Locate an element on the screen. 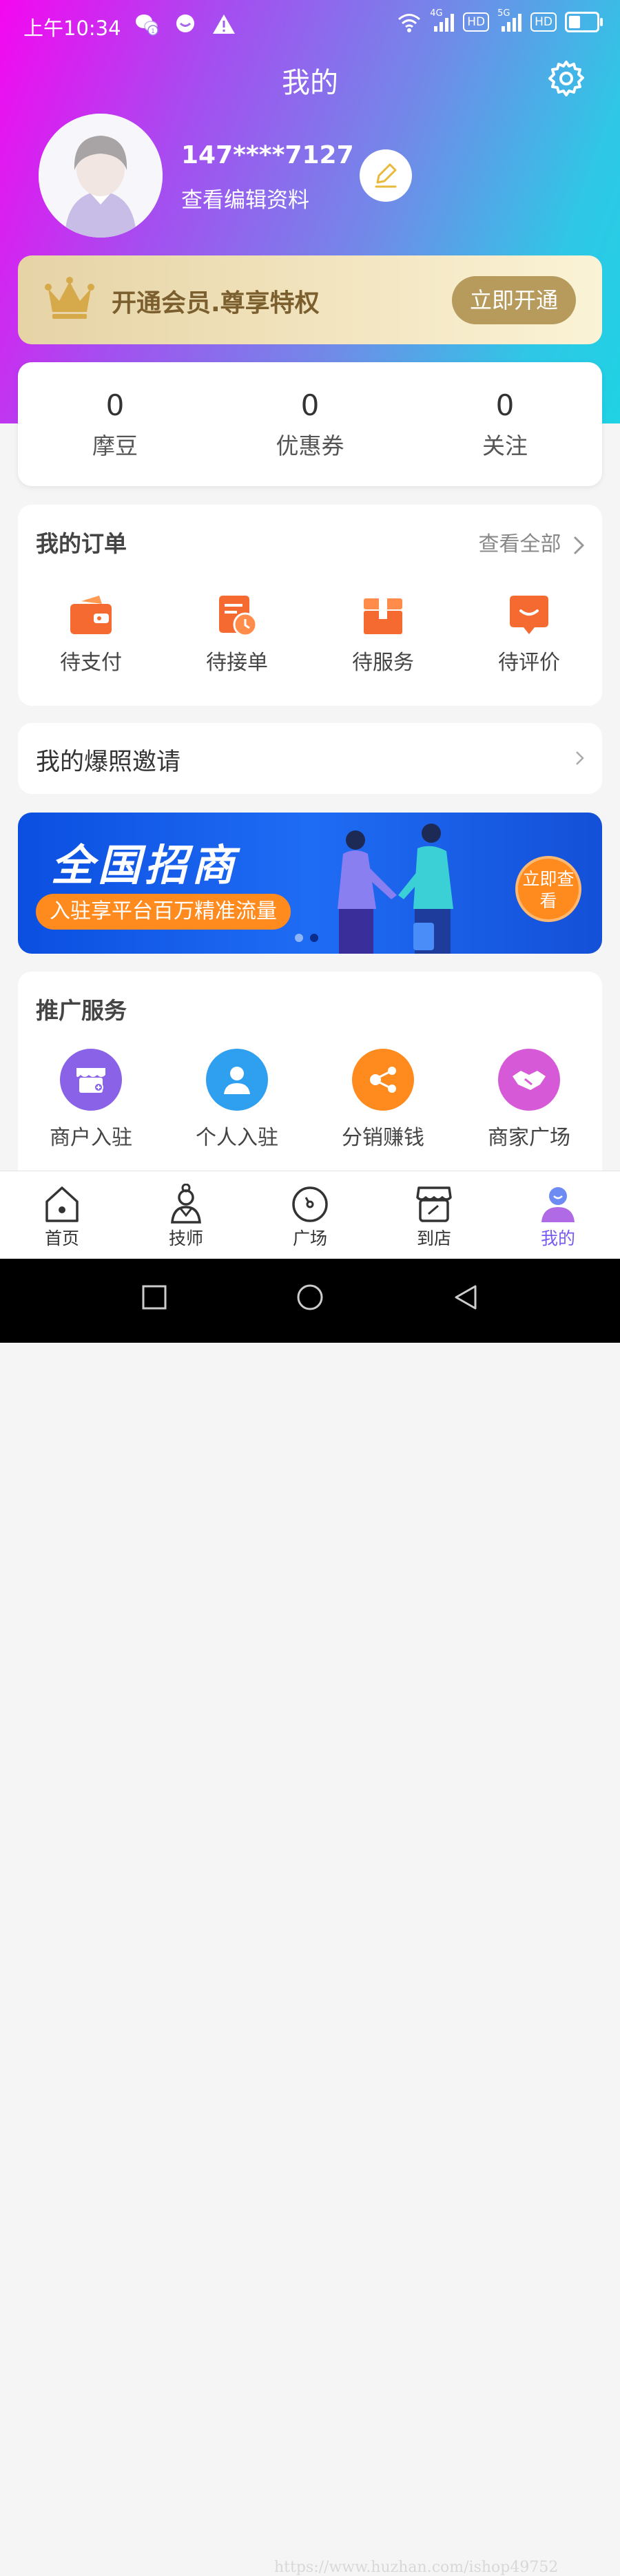 This screenshot has height=2576, width=620. tab-label: 技师 is located at coordinates (186, 1238).